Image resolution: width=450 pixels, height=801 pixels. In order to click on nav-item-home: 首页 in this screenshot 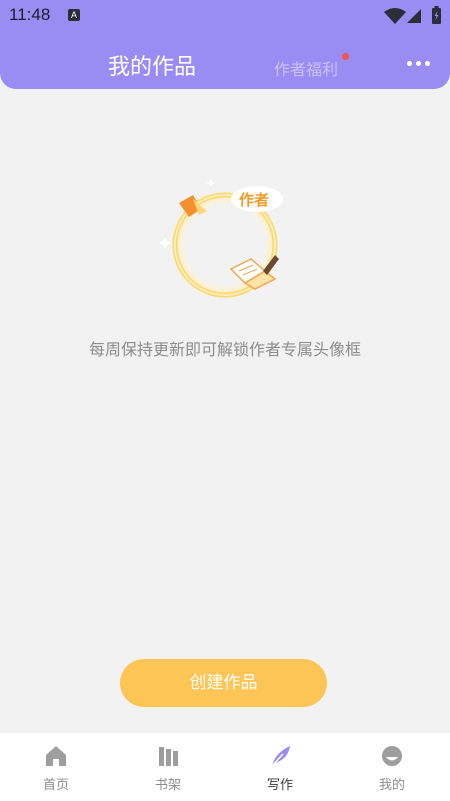, I will do `click(56, 767)`.